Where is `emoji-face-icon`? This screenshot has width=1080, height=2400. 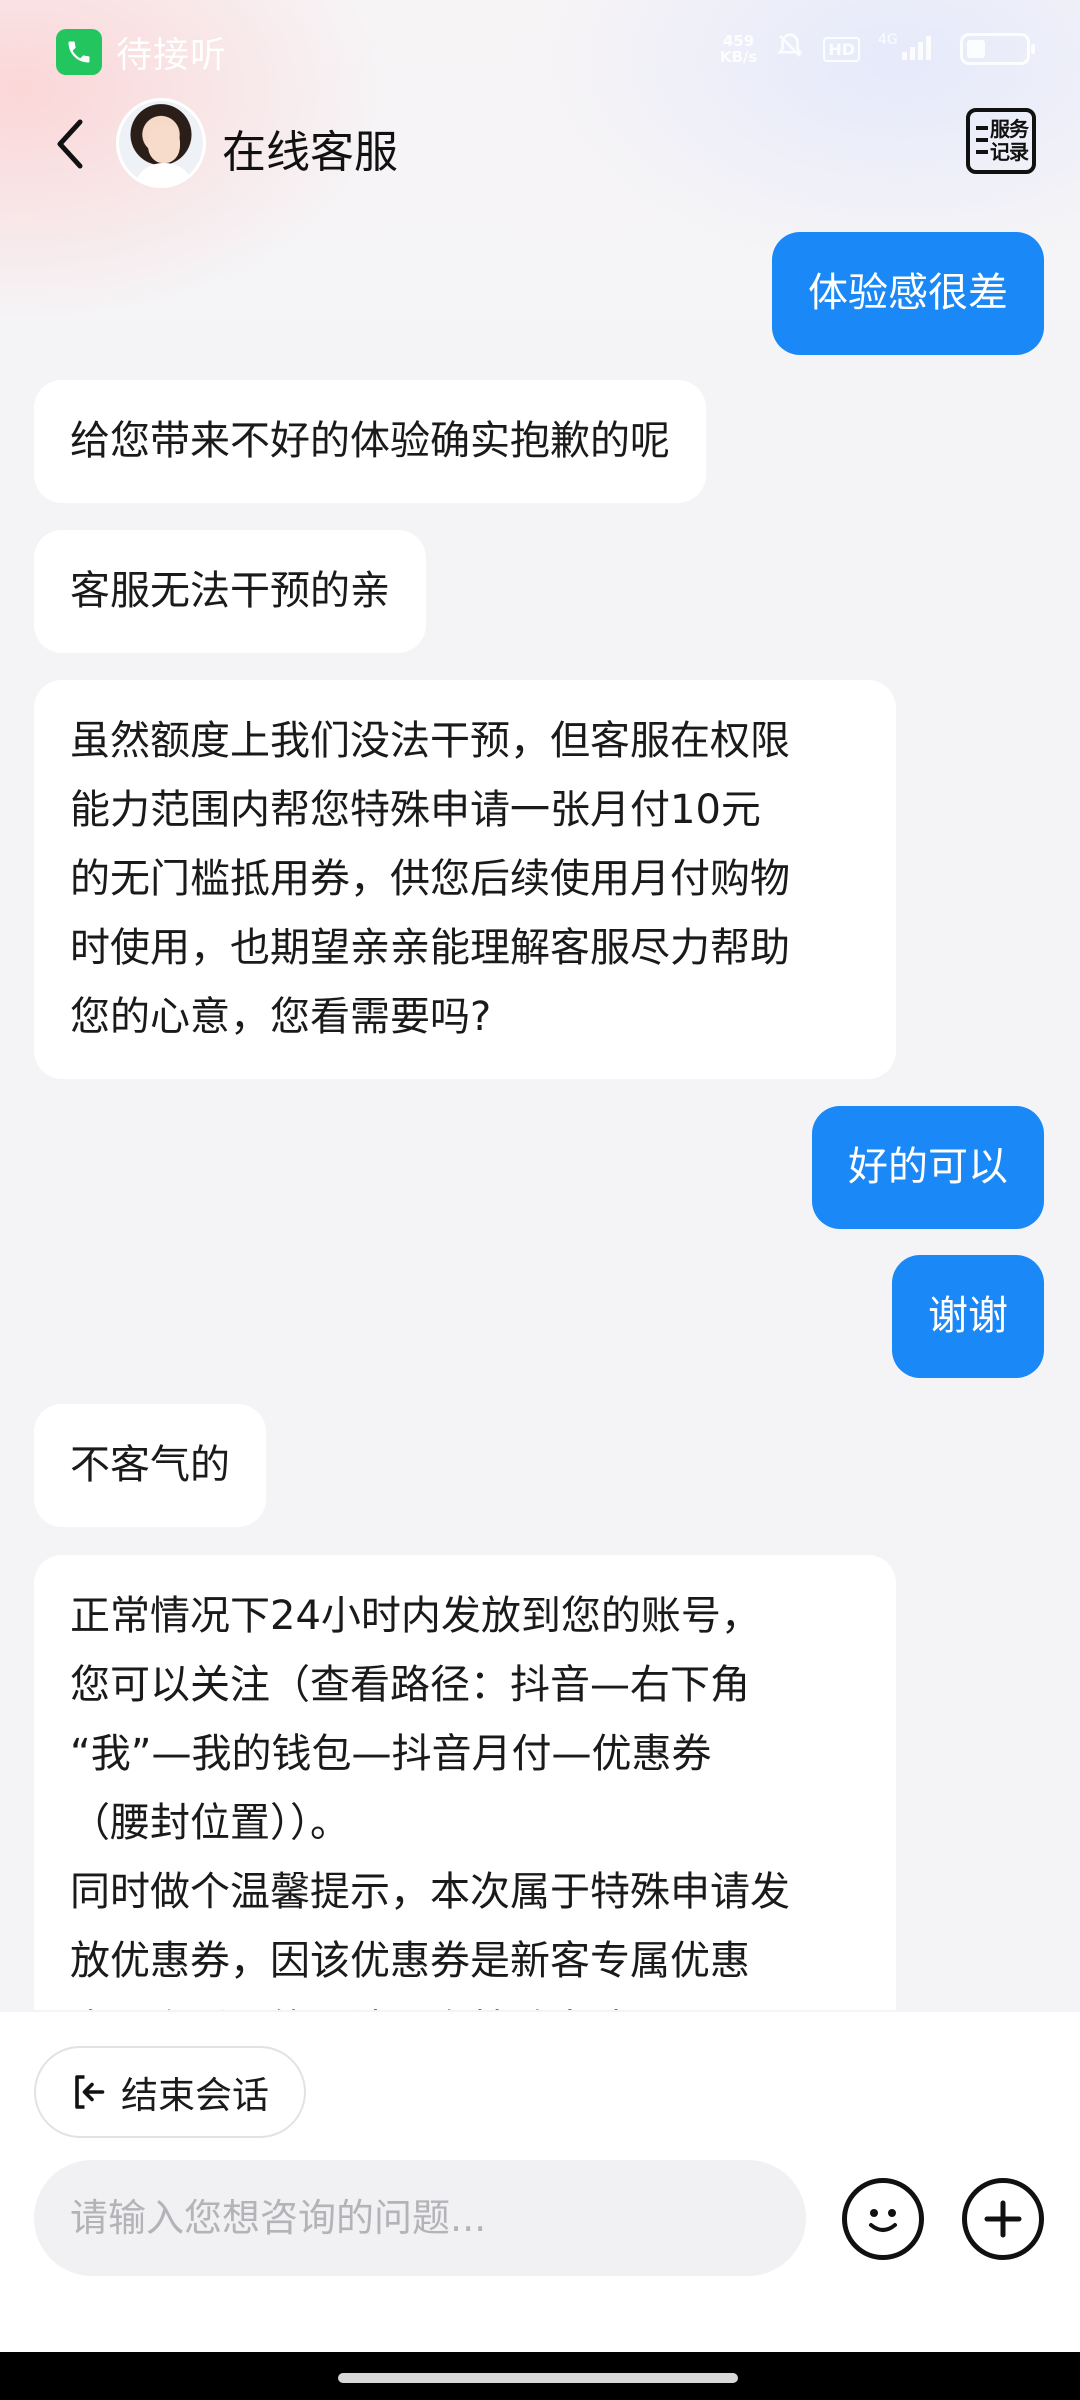 emoji-face-icon is located at coordinates (883, 2220).